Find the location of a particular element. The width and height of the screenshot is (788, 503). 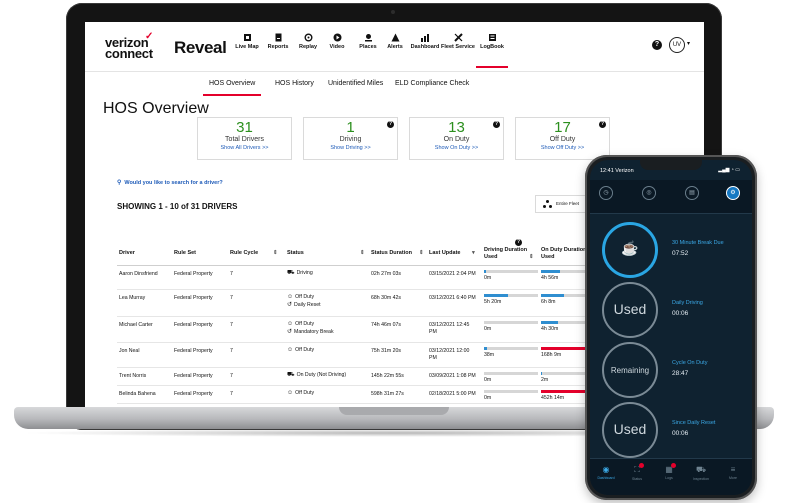

truck-icon: ▤ is located at coordinates (692, 193).